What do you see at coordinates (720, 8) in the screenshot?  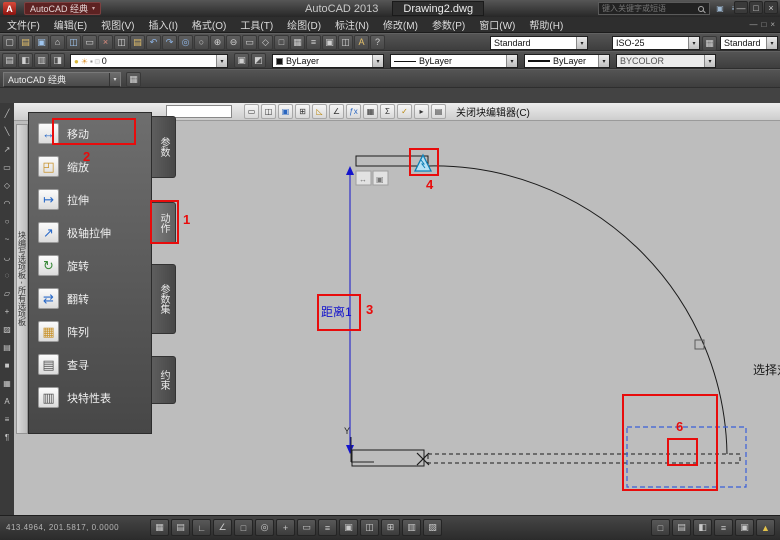 I see `titlebar-mini-icon: ▣` at bounding box center [720, 8].